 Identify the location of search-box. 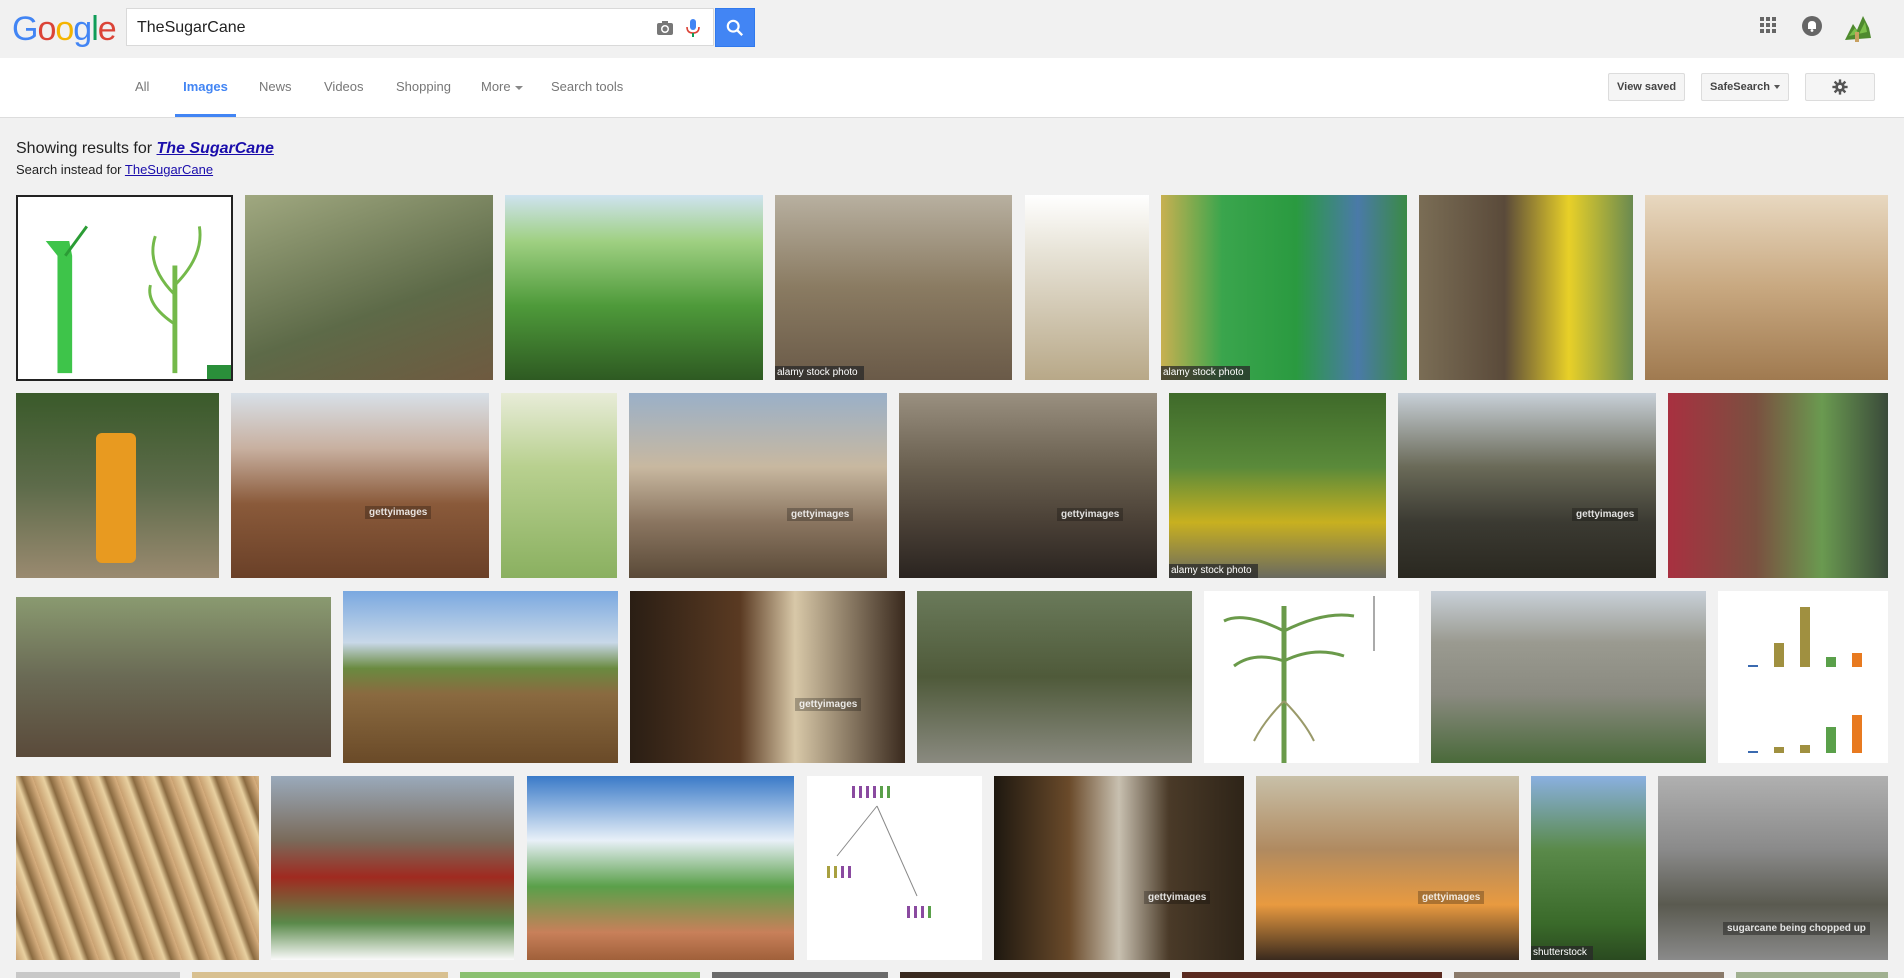
(420, 27).